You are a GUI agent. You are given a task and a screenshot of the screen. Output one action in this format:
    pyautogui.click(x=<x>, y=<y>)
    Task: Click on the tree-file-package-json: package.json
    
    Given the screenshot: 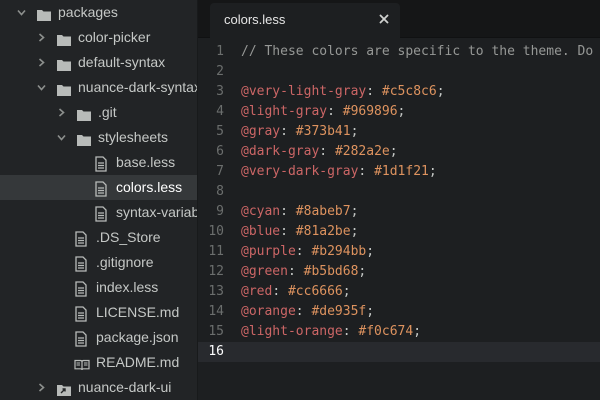 What is the action you would take?
    pyautogui.click(x=98, y=337)
    